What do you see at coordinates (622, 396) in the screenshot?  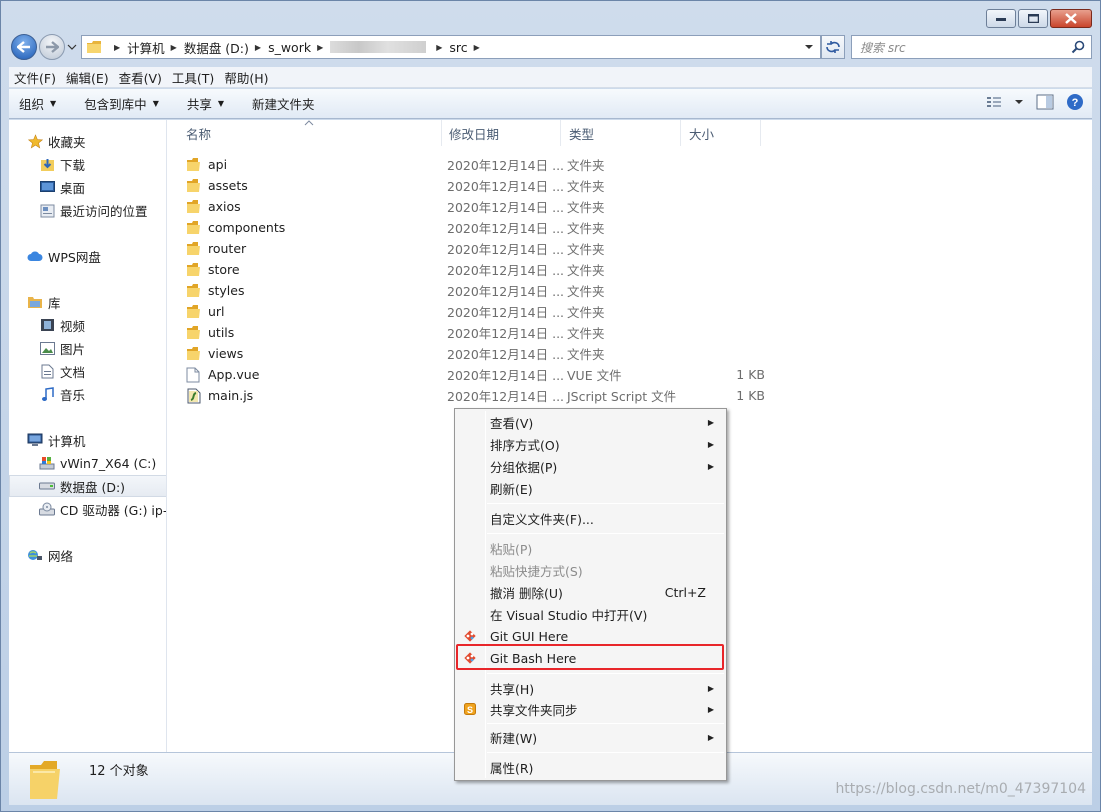 I see `file-type: JScript Script 文件` at bounding box center [622, 396].